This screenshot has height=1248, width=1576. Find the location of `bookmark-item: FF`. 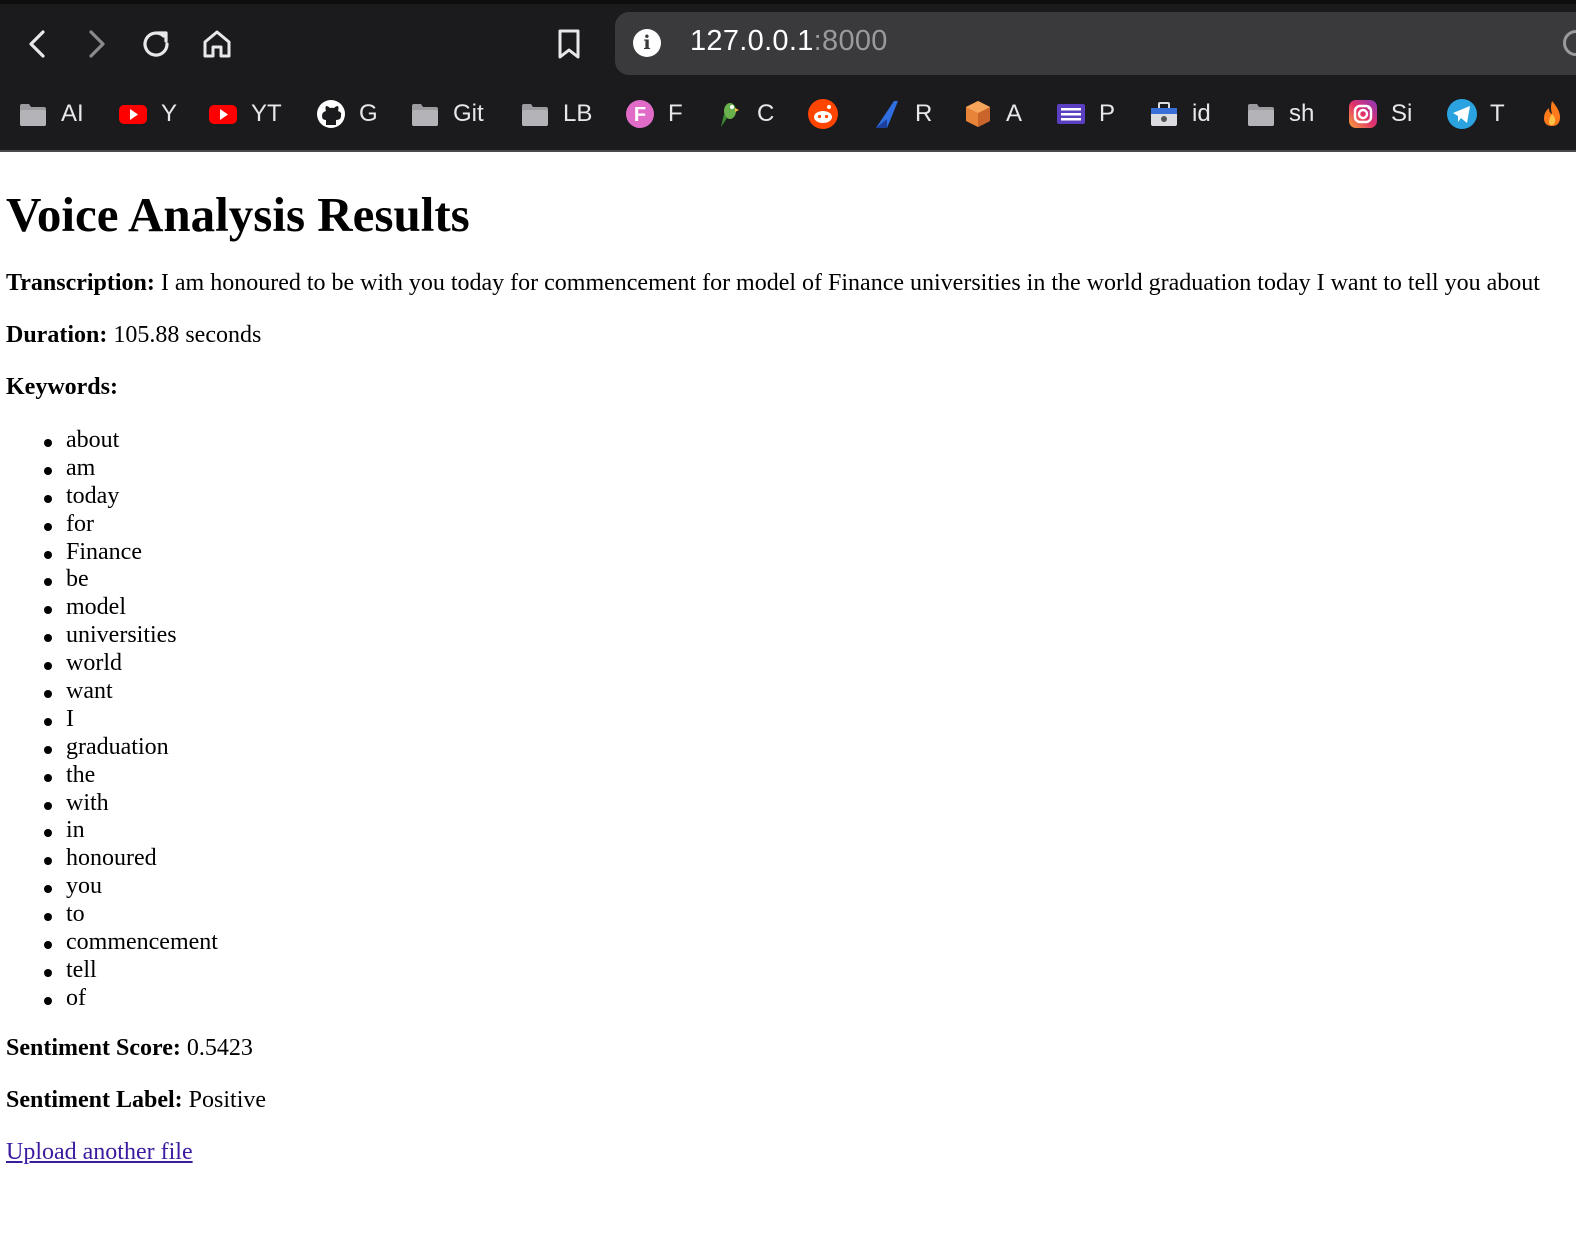

bookmark-item: FF is located at coordinates (653, 114).